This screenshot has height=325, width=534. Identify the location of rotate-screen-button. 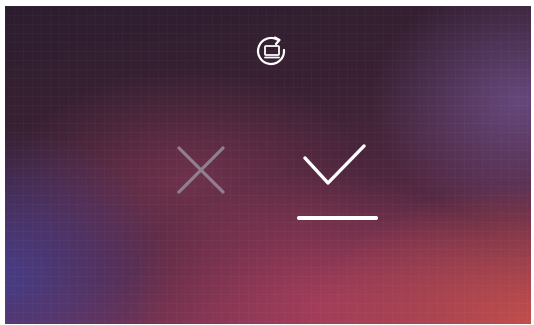
(272, 52).